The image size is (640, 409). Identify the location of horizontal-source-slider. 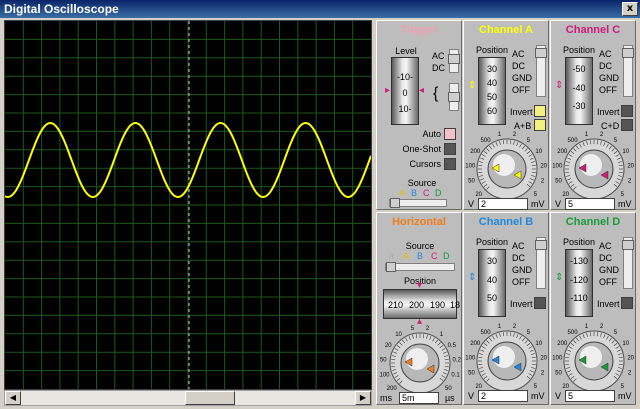
(420, 267).